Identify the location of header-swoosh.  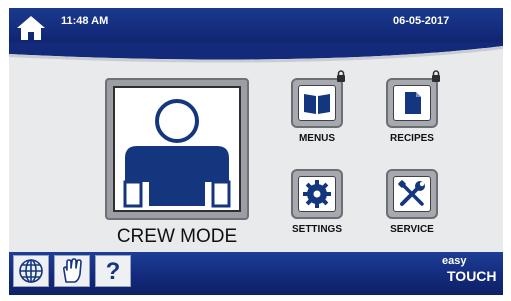
(256, 52).